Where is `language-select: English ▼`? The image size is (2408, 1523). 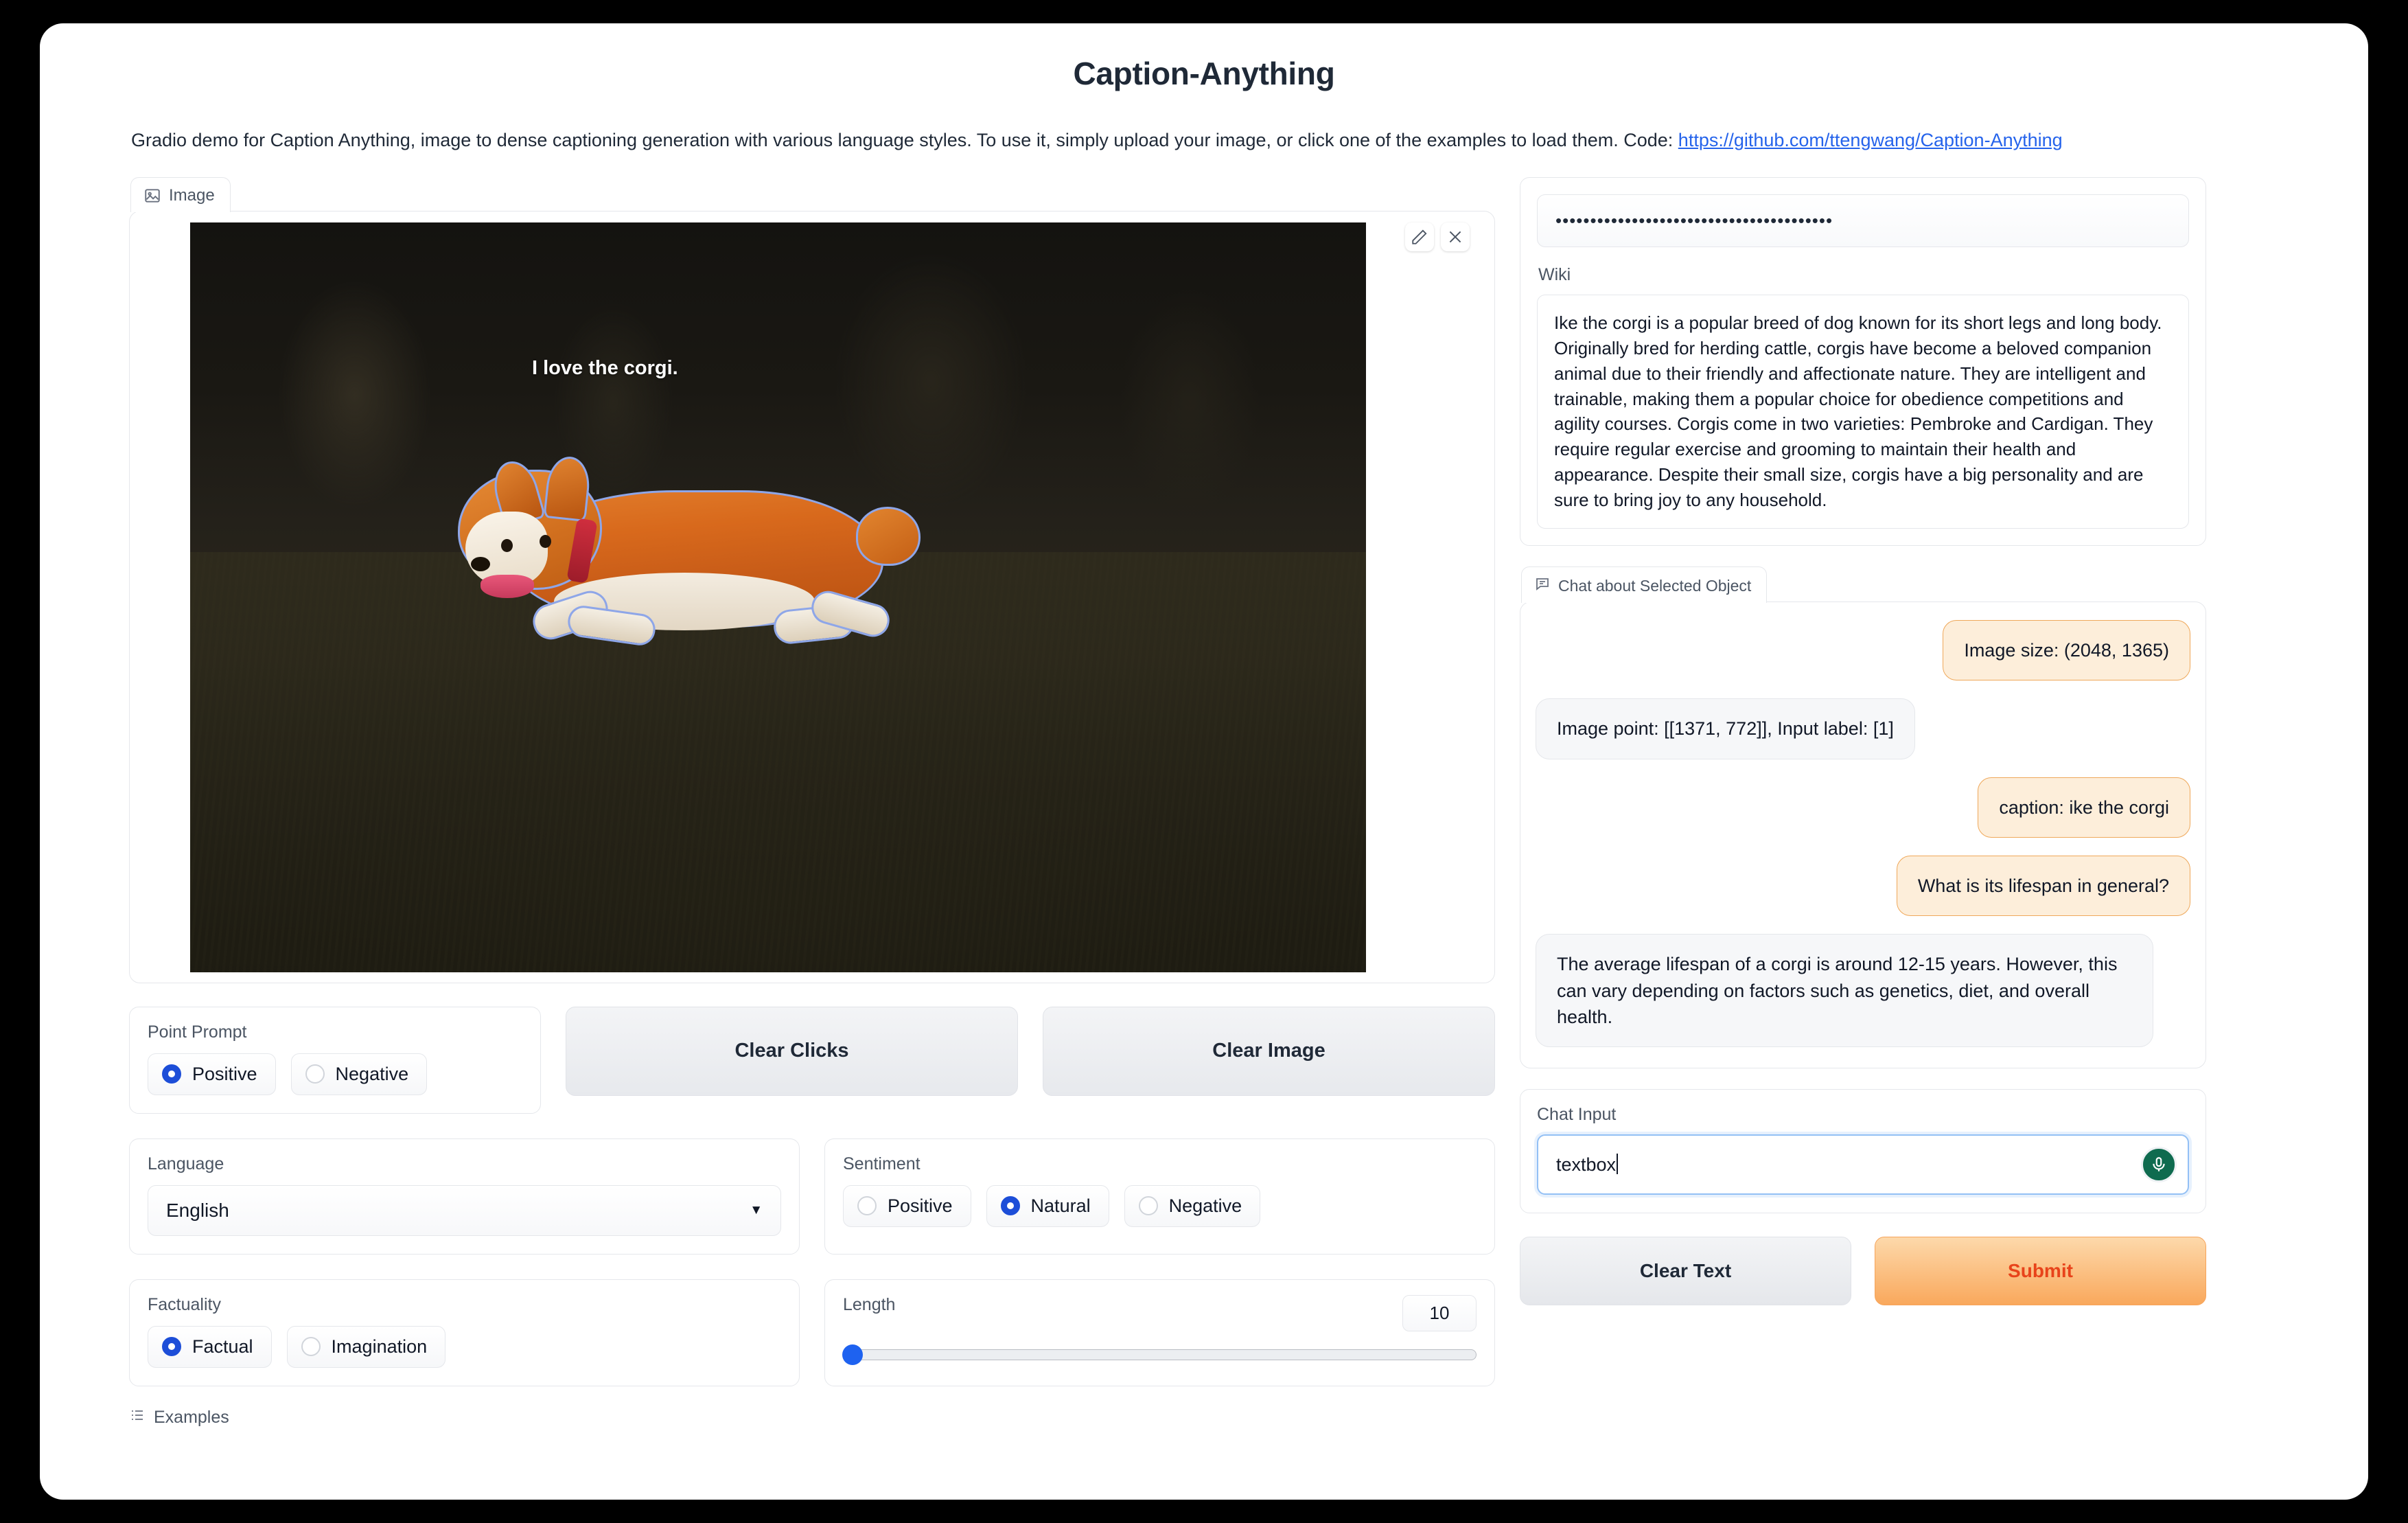
language-select: English ▼ is located at coordinates (464, 1210).